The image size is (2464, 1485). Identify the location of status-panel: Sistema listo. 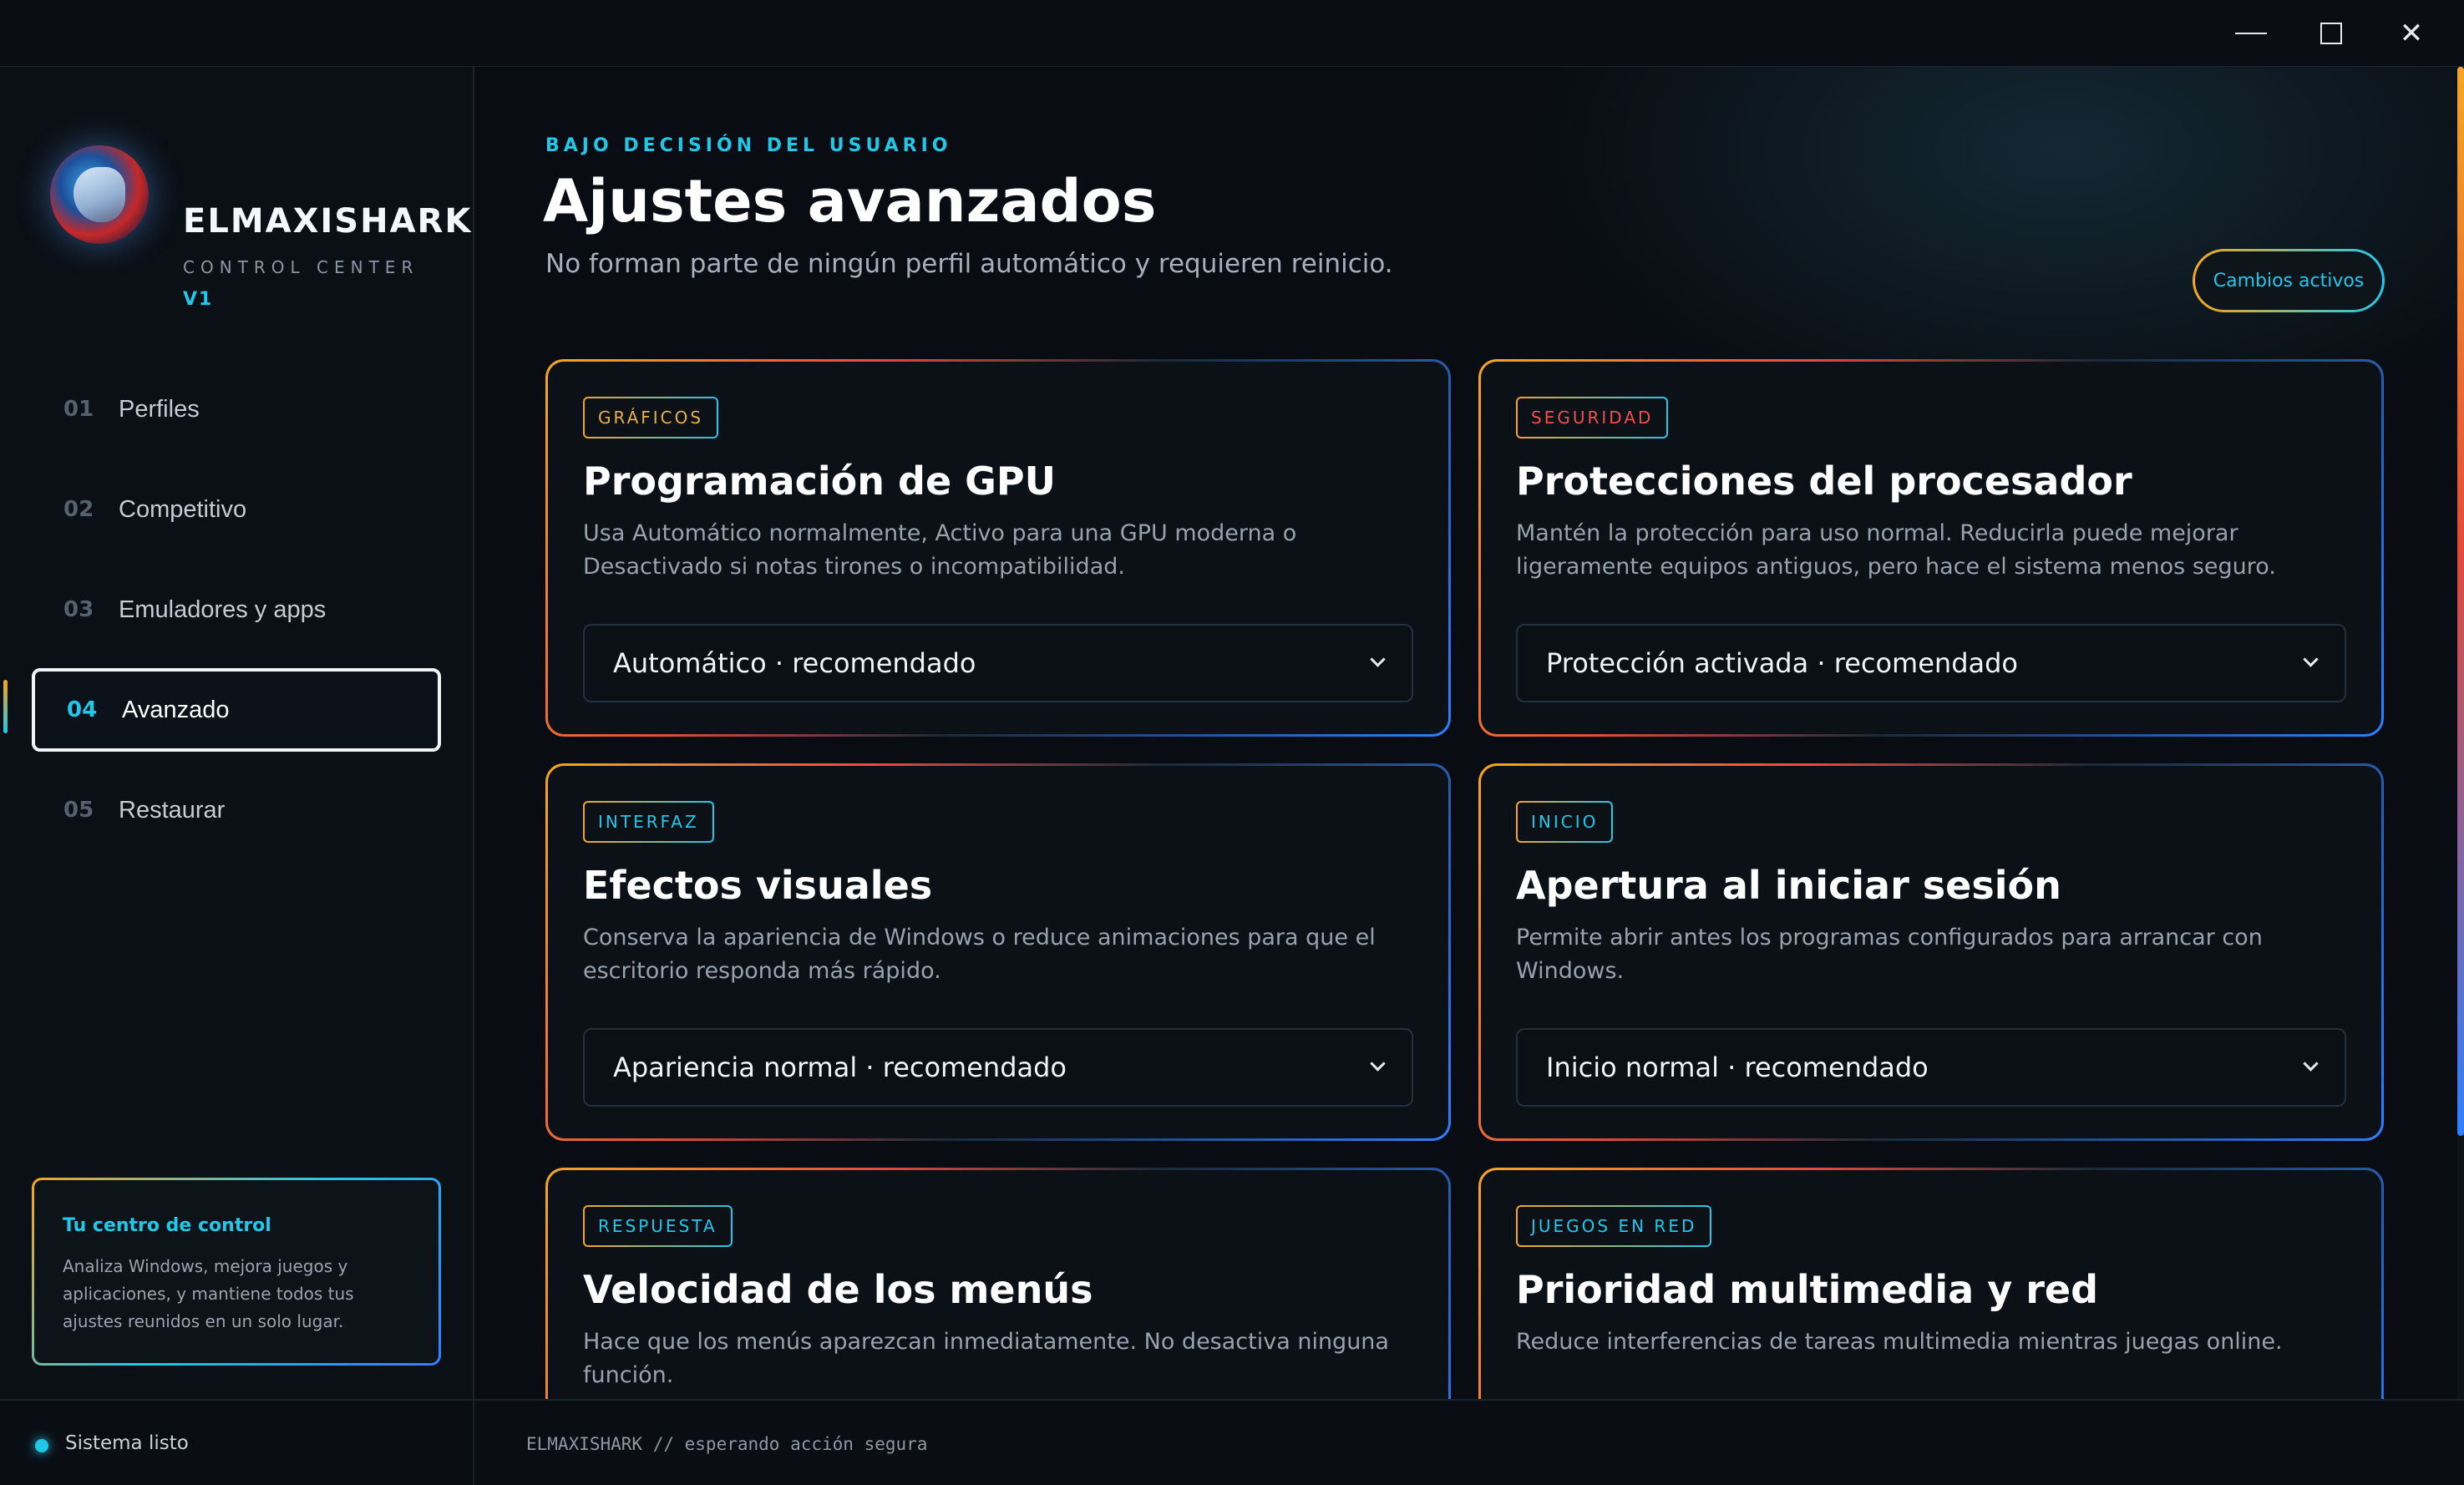
(237, 1443).